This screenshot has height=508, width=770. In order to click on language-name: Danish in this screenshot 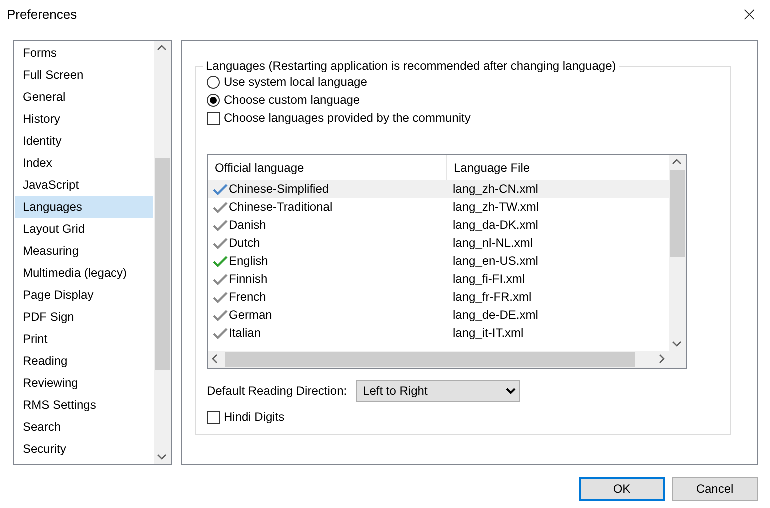, I will do `click(247, 225)`.